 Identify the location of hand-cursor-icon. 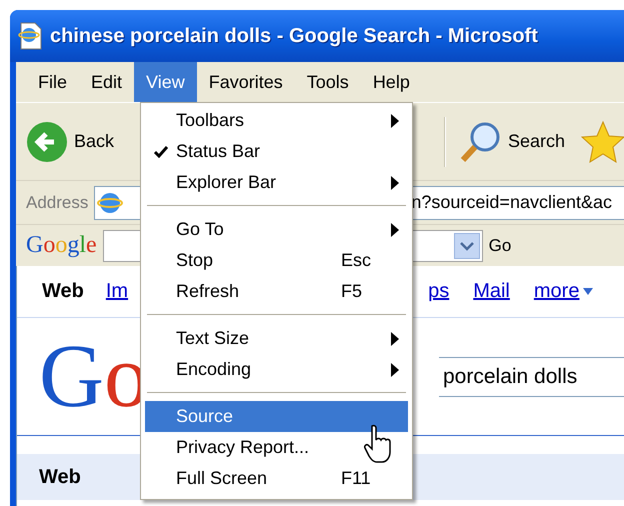
(379, 444).